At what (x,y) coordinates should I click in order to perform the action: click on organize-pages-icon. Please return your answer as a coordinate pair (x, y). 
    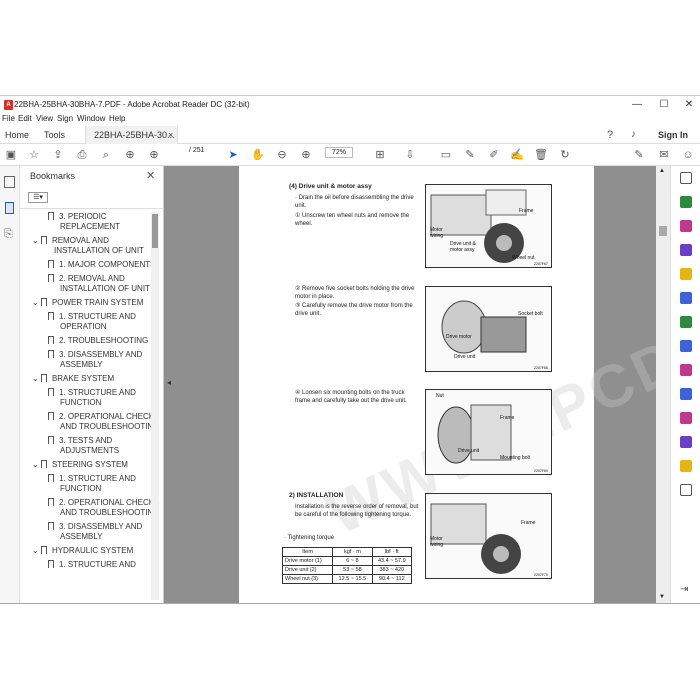
    Looking at the image, I should click on (686, 250).